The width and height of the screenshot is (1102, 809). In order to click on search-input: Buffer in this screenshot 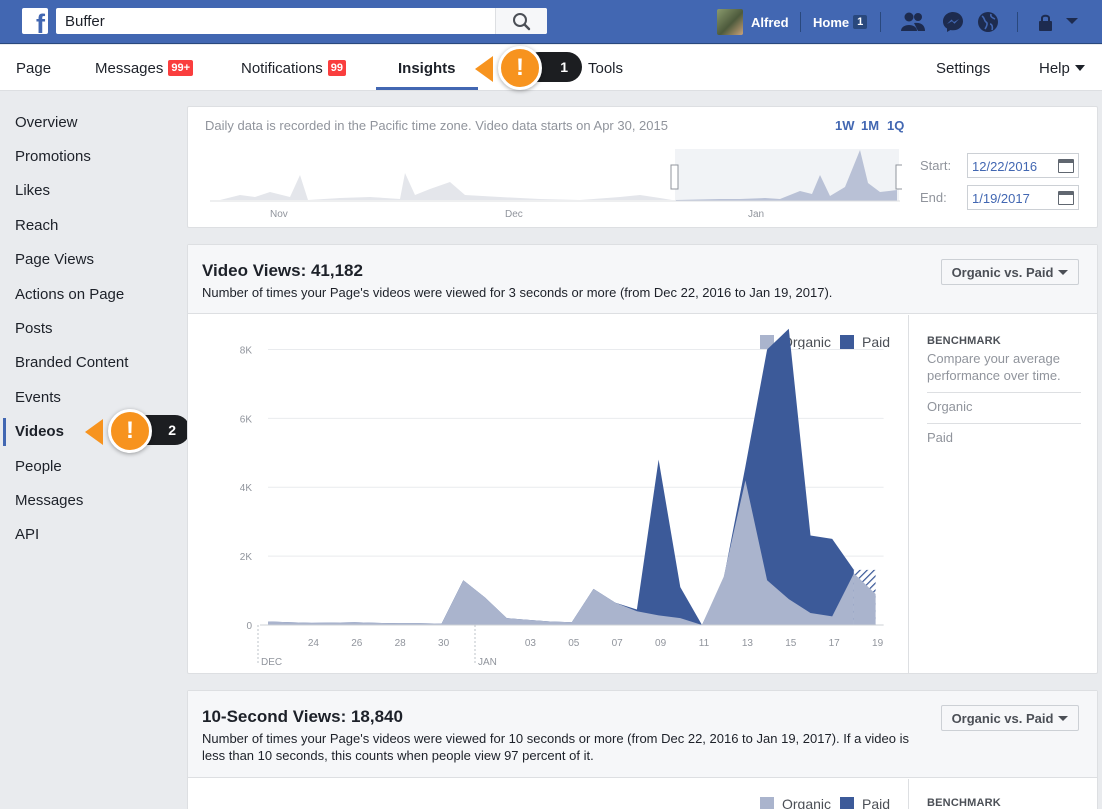, I will do `click(85, 21)`.